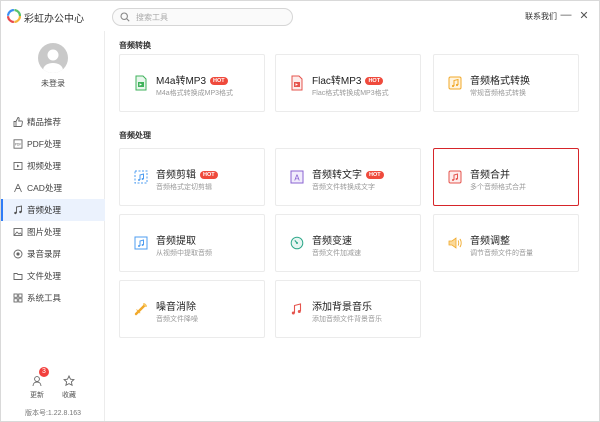 The height and width of the screenshot is (422, 600). Describe the element at coordinates (350, 93) in the screenshot. I see `card-desc: Flac格式转换成MP3格式` at that location.